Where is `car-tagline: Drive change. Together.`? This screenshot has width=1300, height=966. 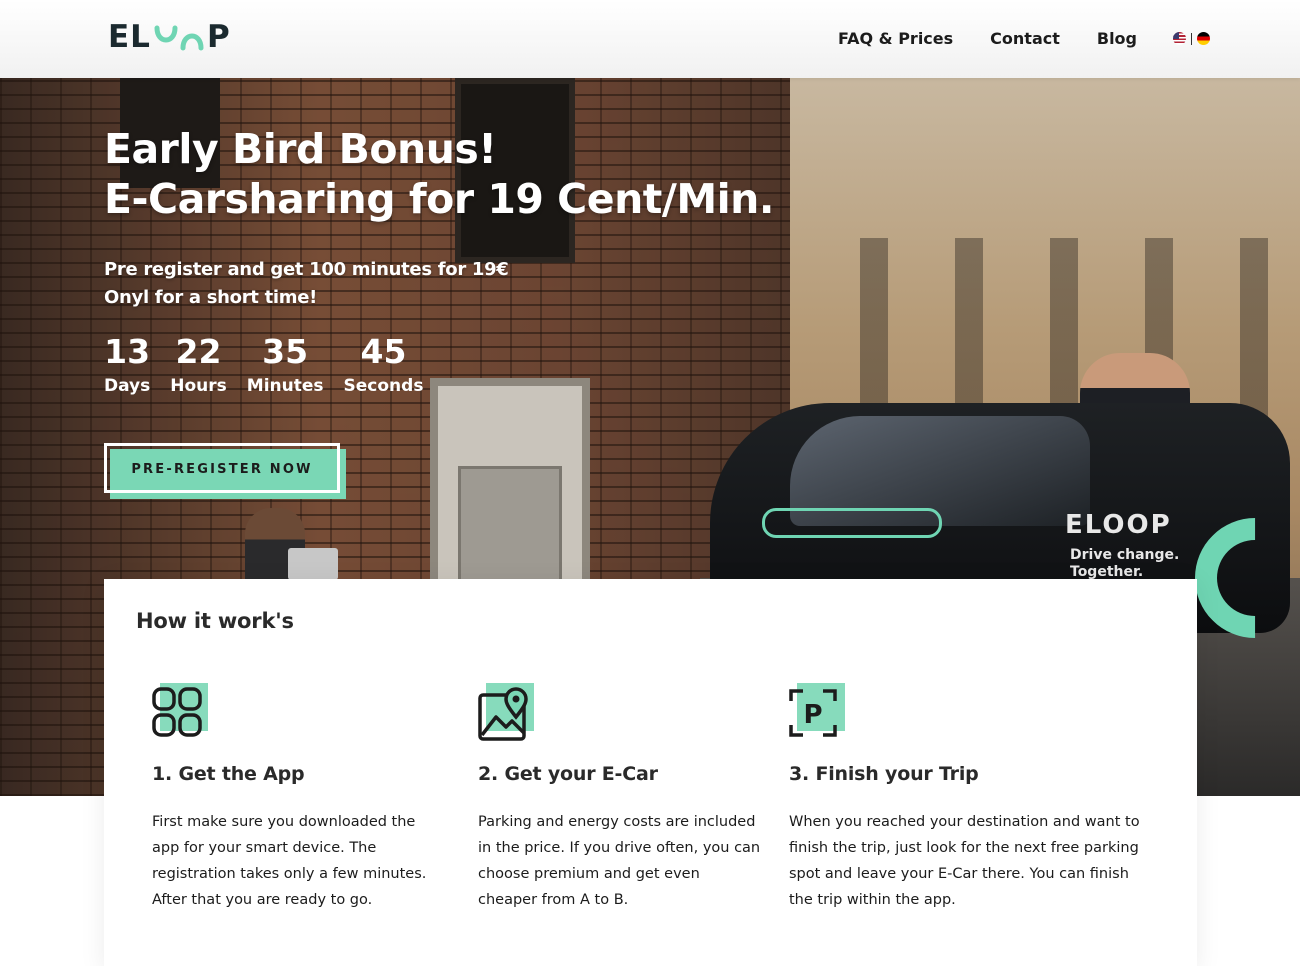 car-tagline: Drive change. Together. is located at coordinates (1124, 564).